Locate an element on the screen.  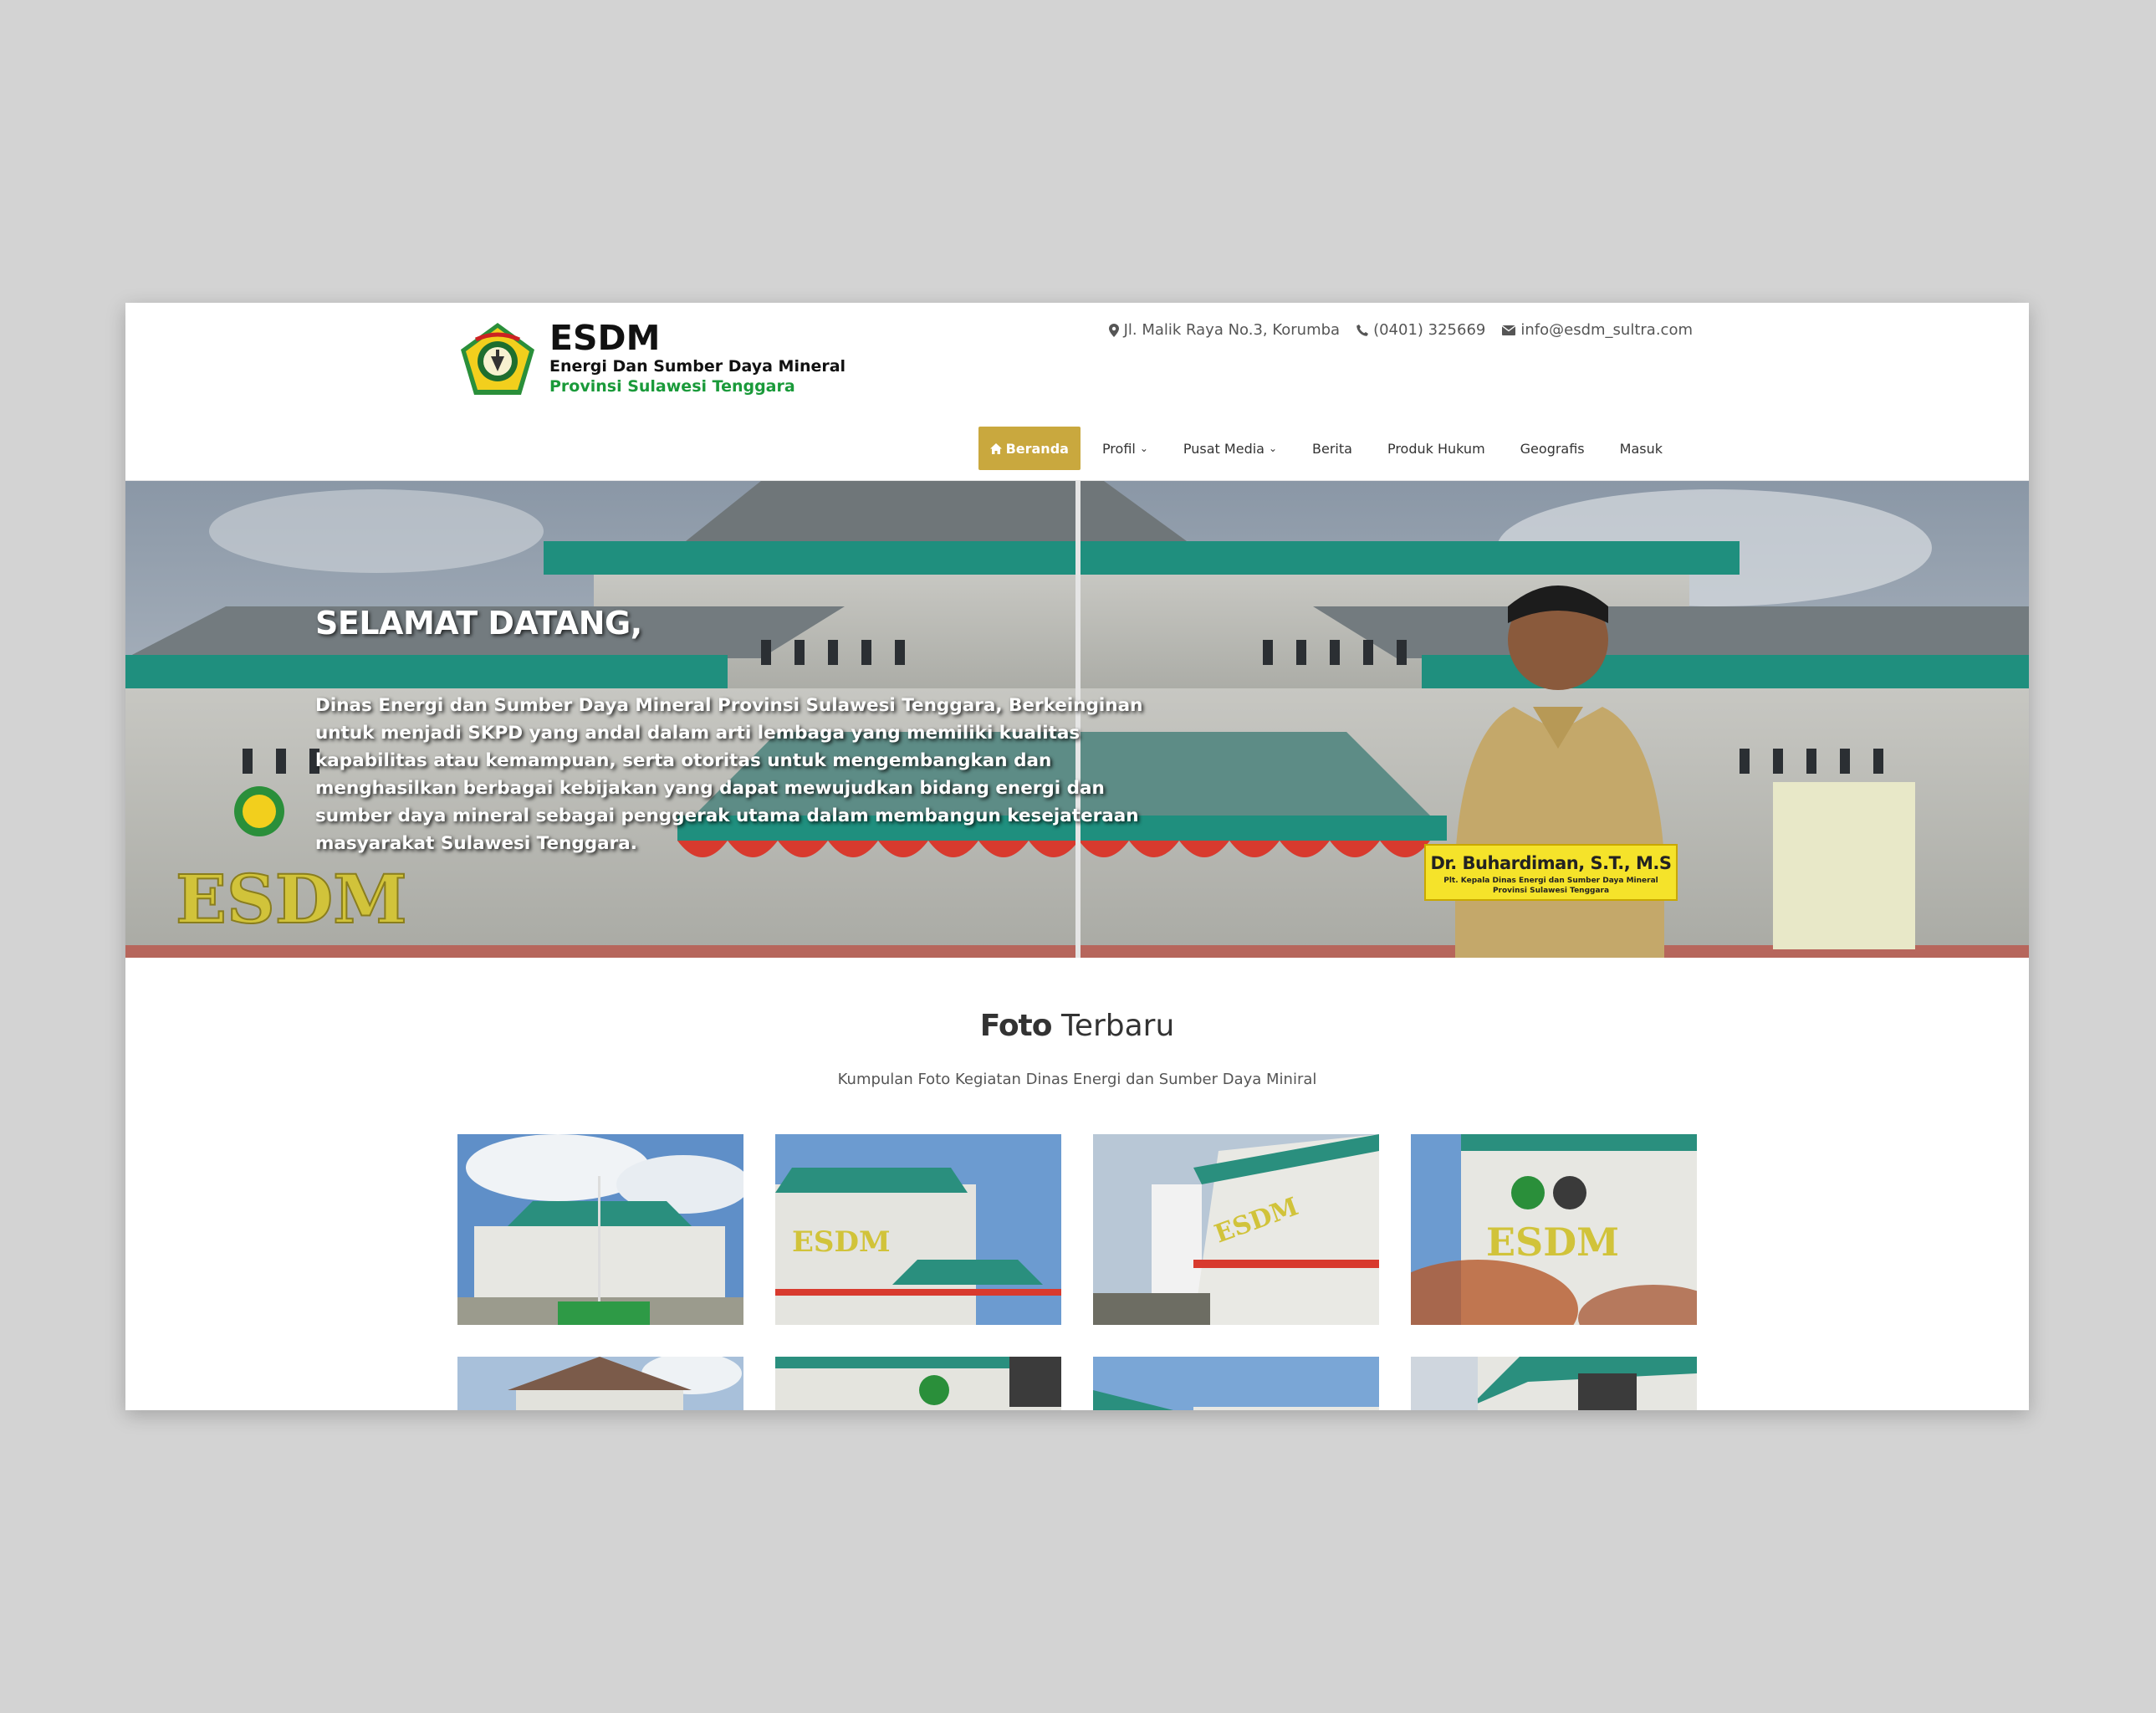
person-role-line2: Provinsi Sulawesi Tenggara is located at coordinates (1551, 891).